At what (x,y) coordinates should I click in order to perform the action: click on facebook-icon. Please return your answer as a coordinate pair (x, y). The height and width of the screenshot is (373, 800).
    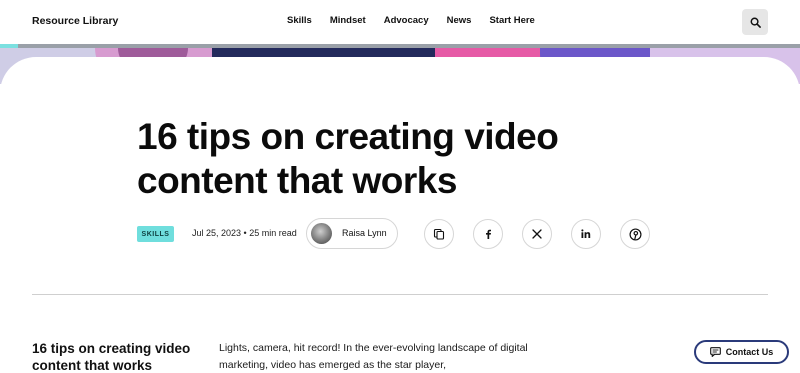
    Looking at the image, I should click on (488, 234).